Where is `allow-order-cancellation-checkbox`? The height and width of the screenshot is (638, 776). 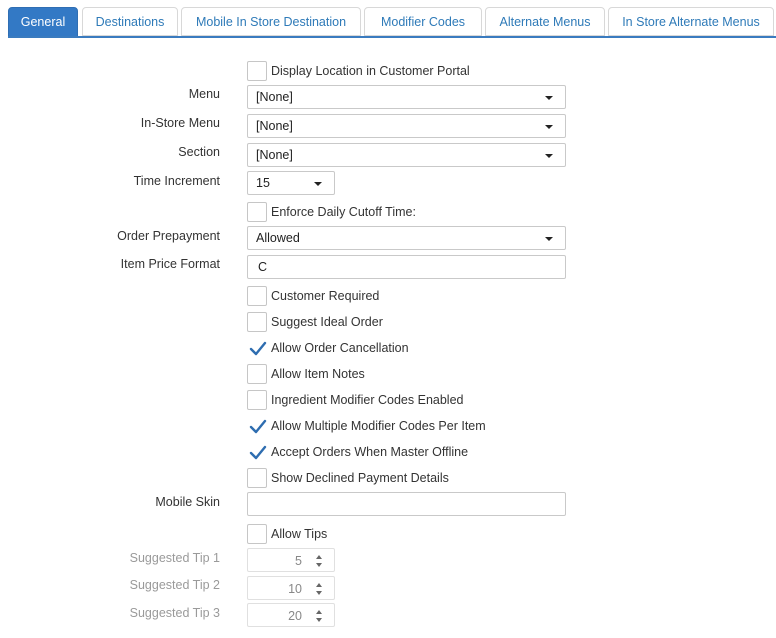
allow-order-cancellation-checkbox is located at coordinates (257, 348).